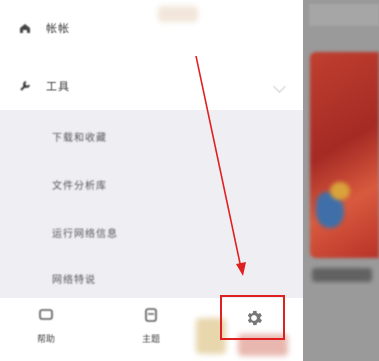 The image size is (379, 361). What do you see at coordinates (252, 317) in the screenshot?
I see `settings-highlight-box` at bounding box center [252, 317].